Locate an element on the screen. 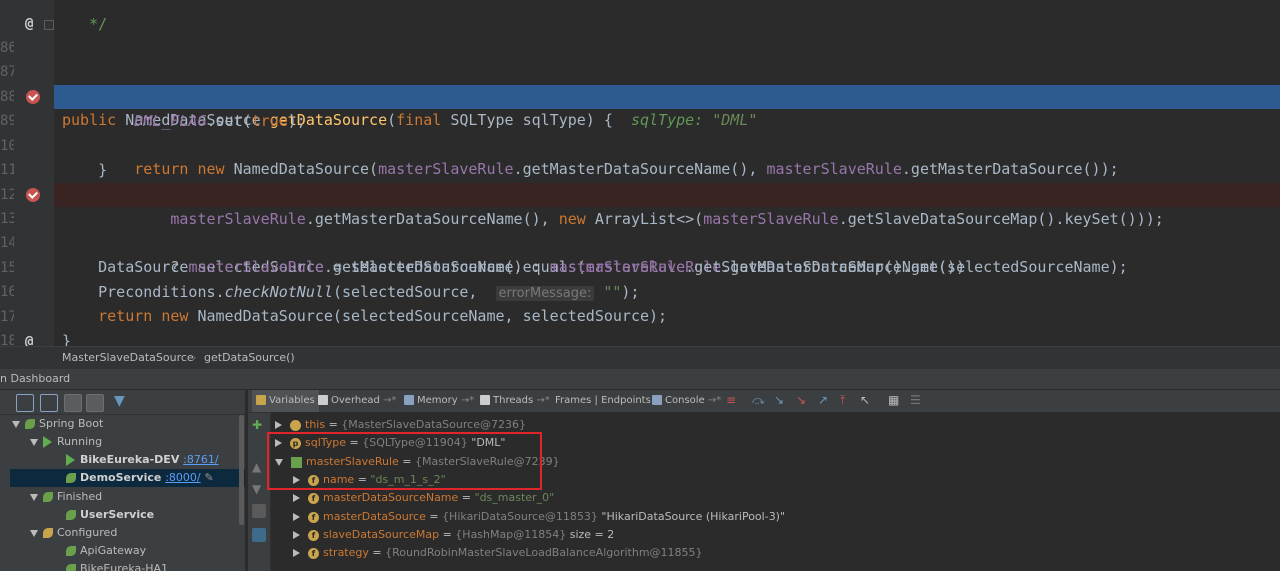  tree-label: Finished is located at coordinates (80, 496).